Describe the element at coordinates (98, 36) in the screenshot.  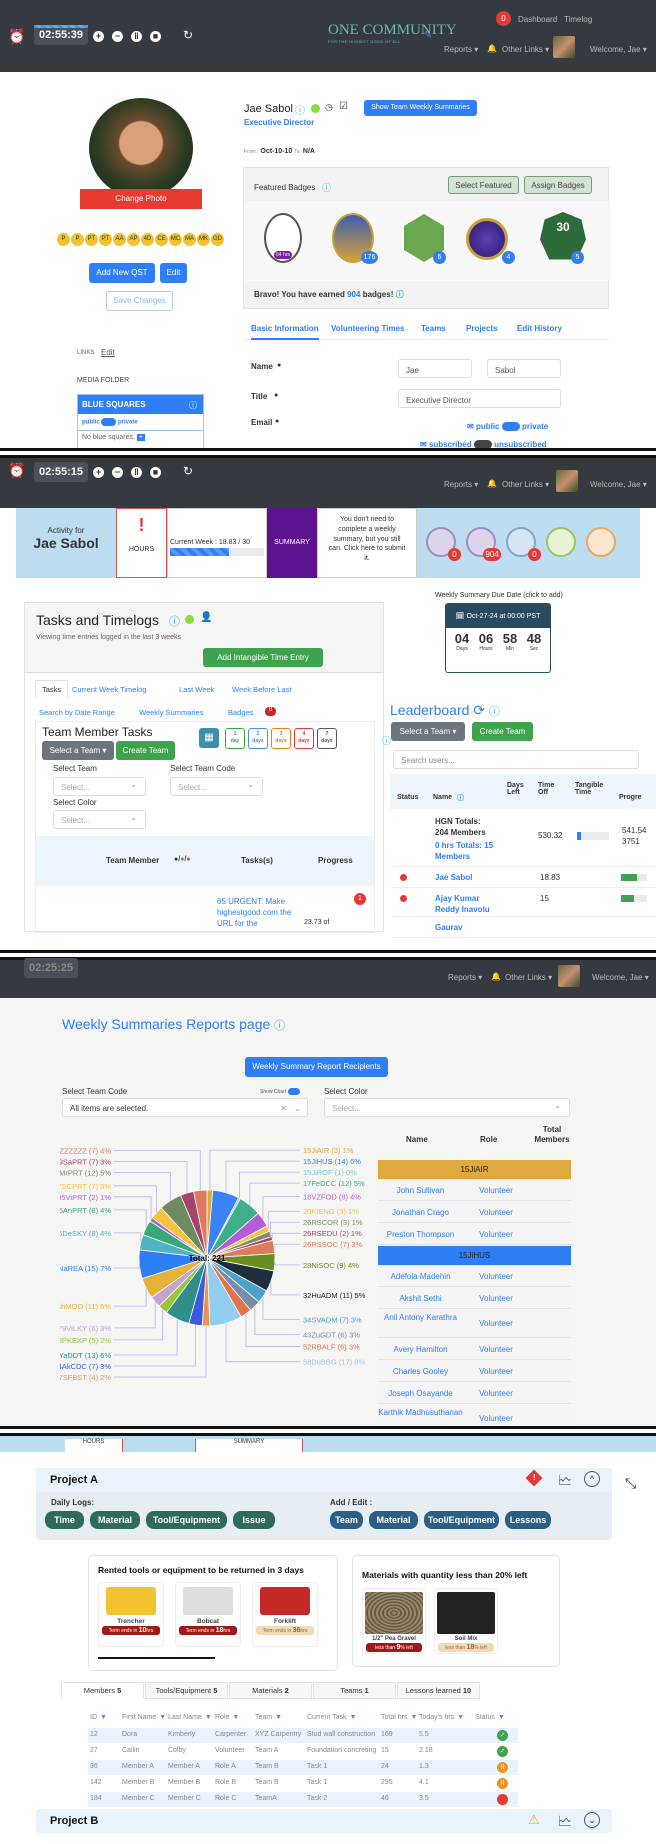
I see `add-time-icon: +` at that location.